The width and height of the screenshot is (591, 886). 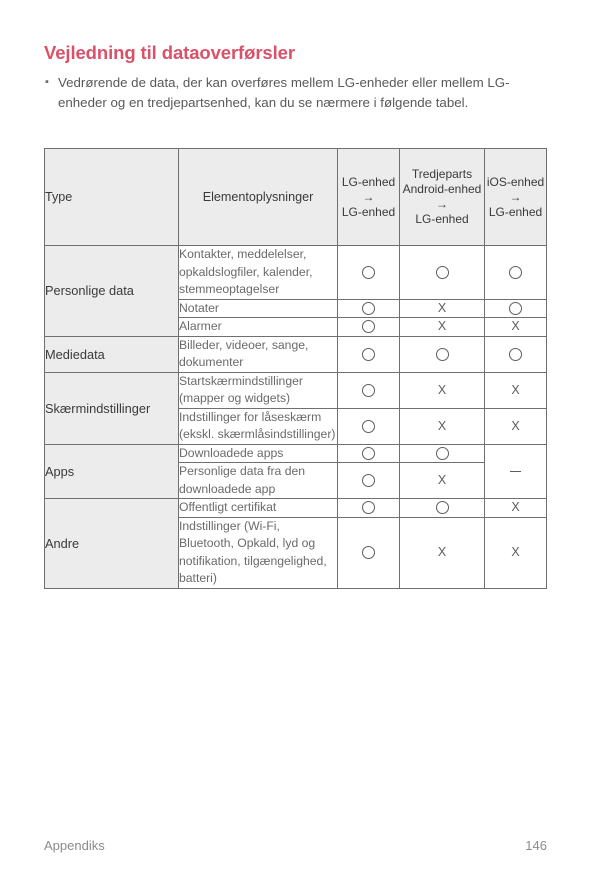 I want to click on header-android-from: Tredjeparts Android-enhed, so click(x=442, y=181).